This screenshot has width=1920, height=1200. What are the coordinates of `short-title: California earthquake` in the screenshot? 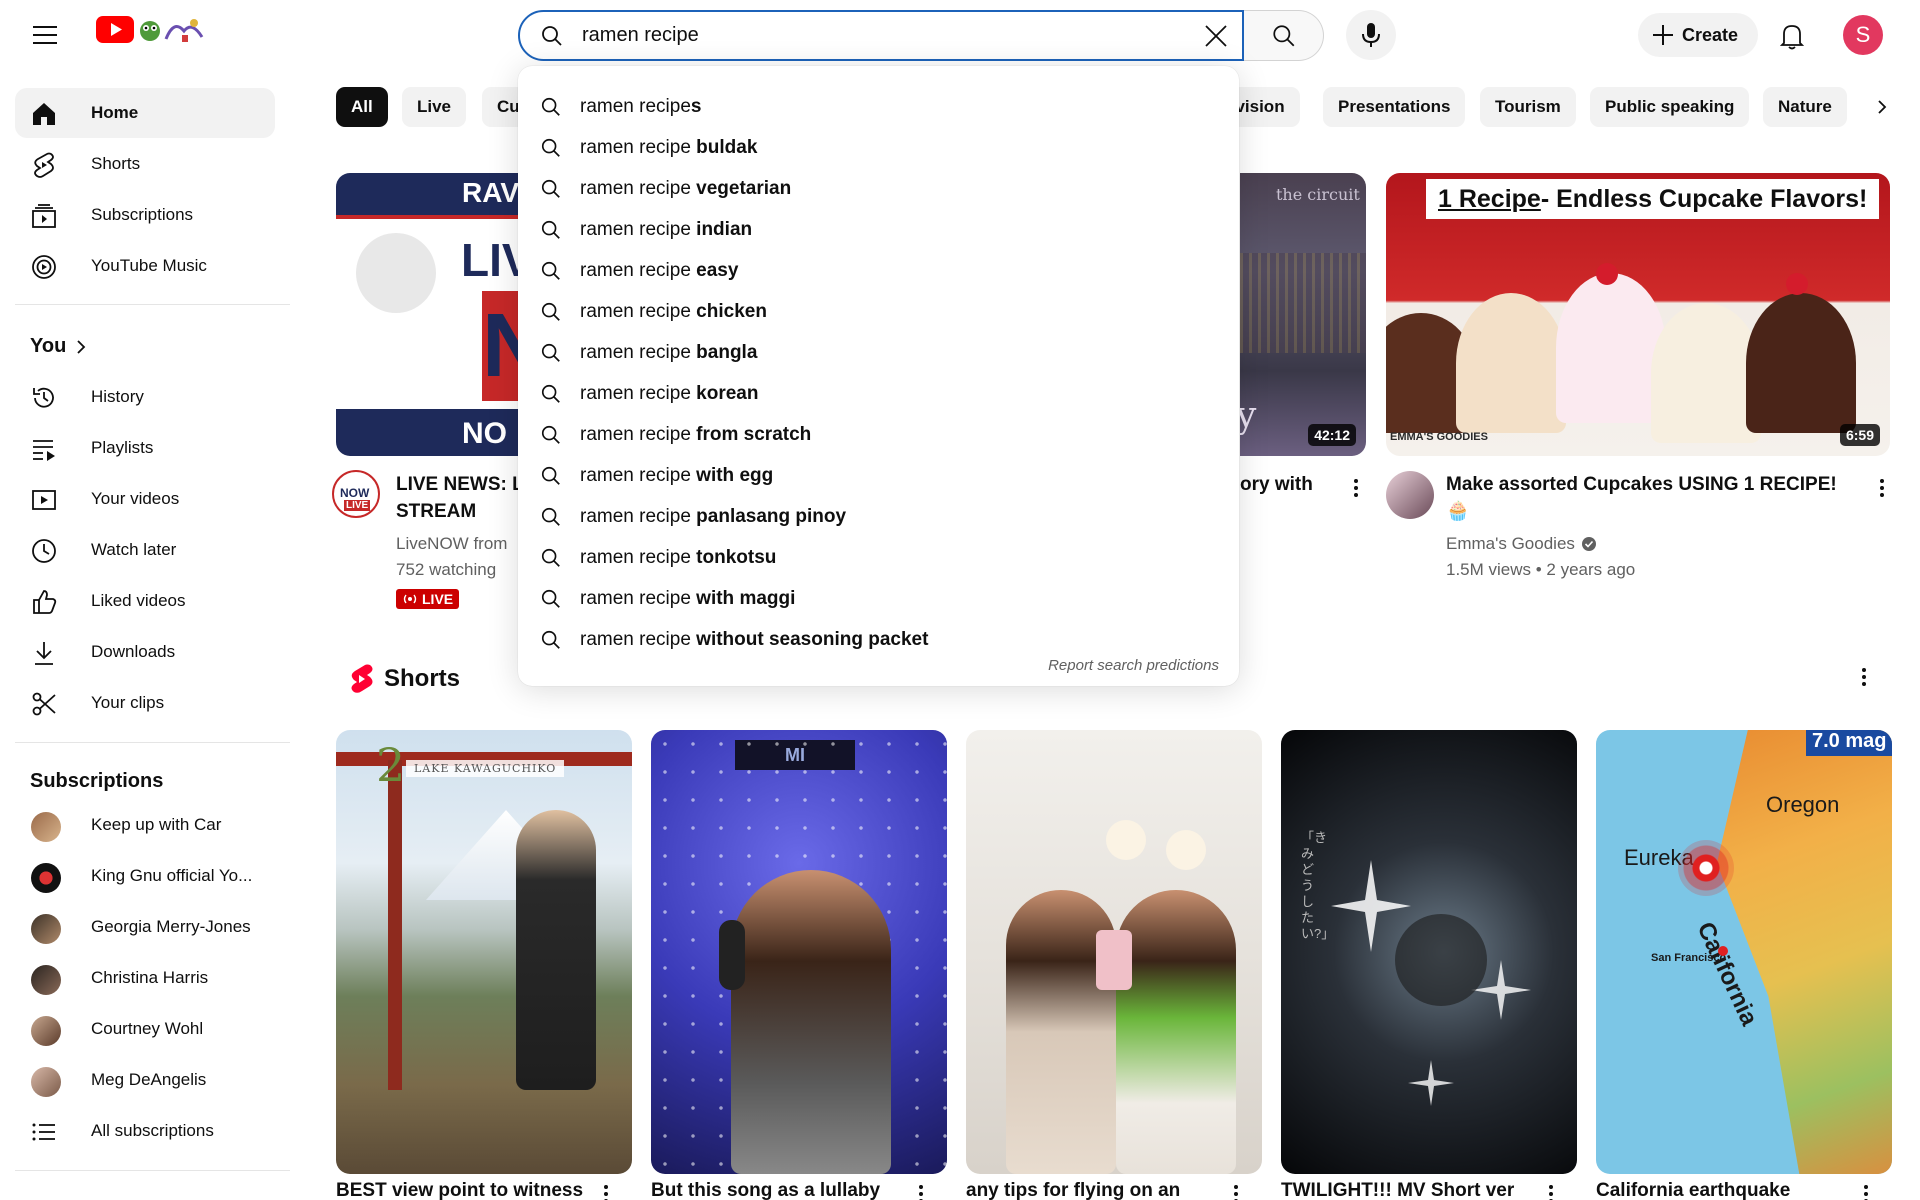 It's located at (1726, 1190).